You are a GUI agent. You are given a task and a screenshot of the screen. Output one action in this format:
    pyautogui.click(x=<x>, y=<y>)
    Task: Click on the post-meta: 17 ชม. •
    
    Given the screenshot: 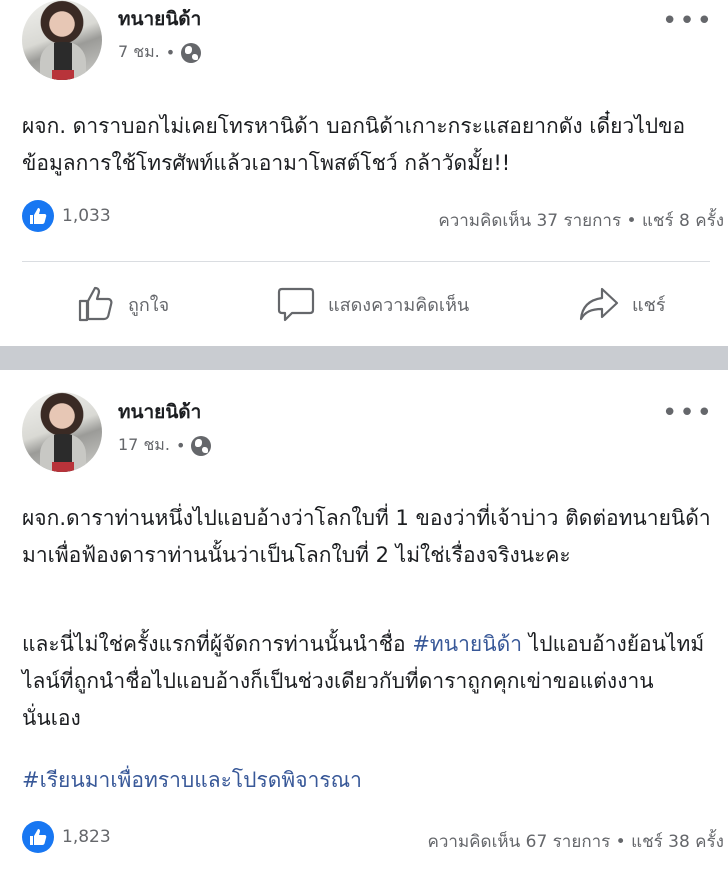 What is the action you would take?
    pyautogui.click(x=165, y=445)
    